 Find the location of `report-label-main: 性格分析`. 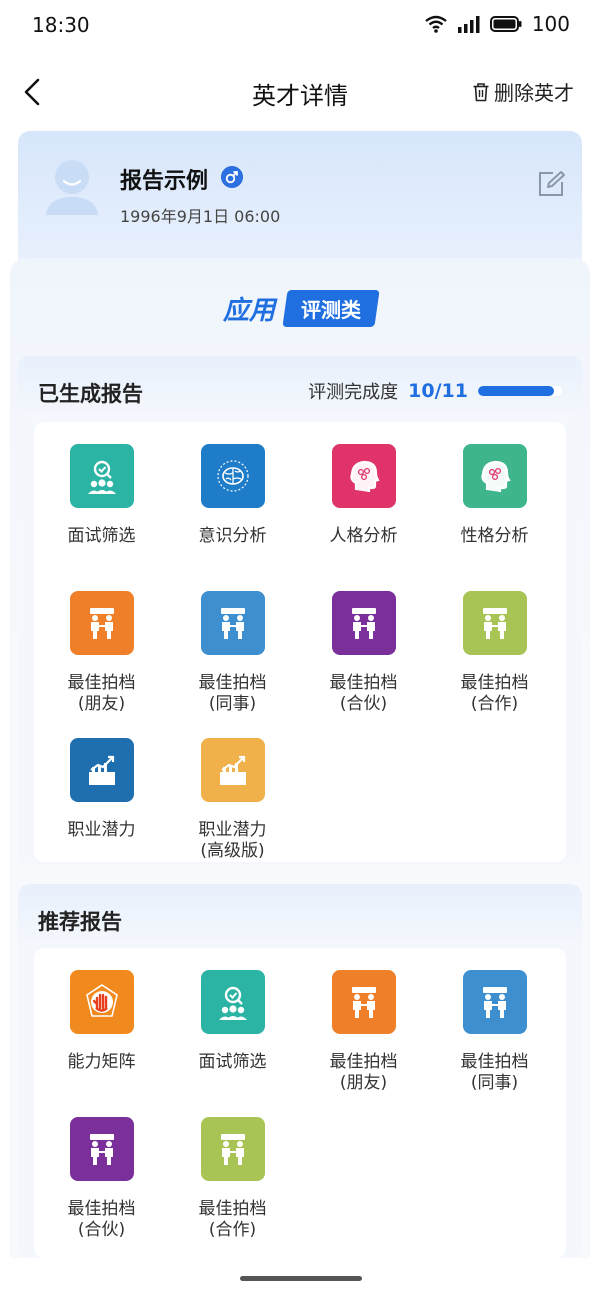

report-label-main: 性格分析 is located at coordinates (494, 536).